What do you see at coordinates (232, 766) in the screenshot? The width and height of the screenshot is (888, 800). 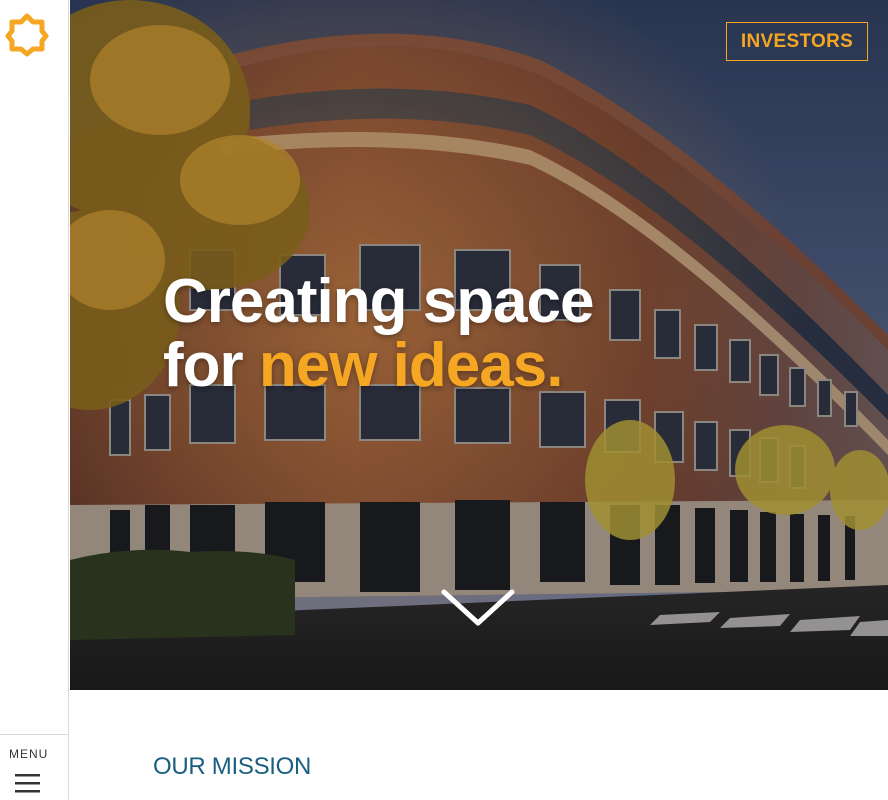 I see `mission-heading: OUR MISSION` at bounding box center [232, 766].